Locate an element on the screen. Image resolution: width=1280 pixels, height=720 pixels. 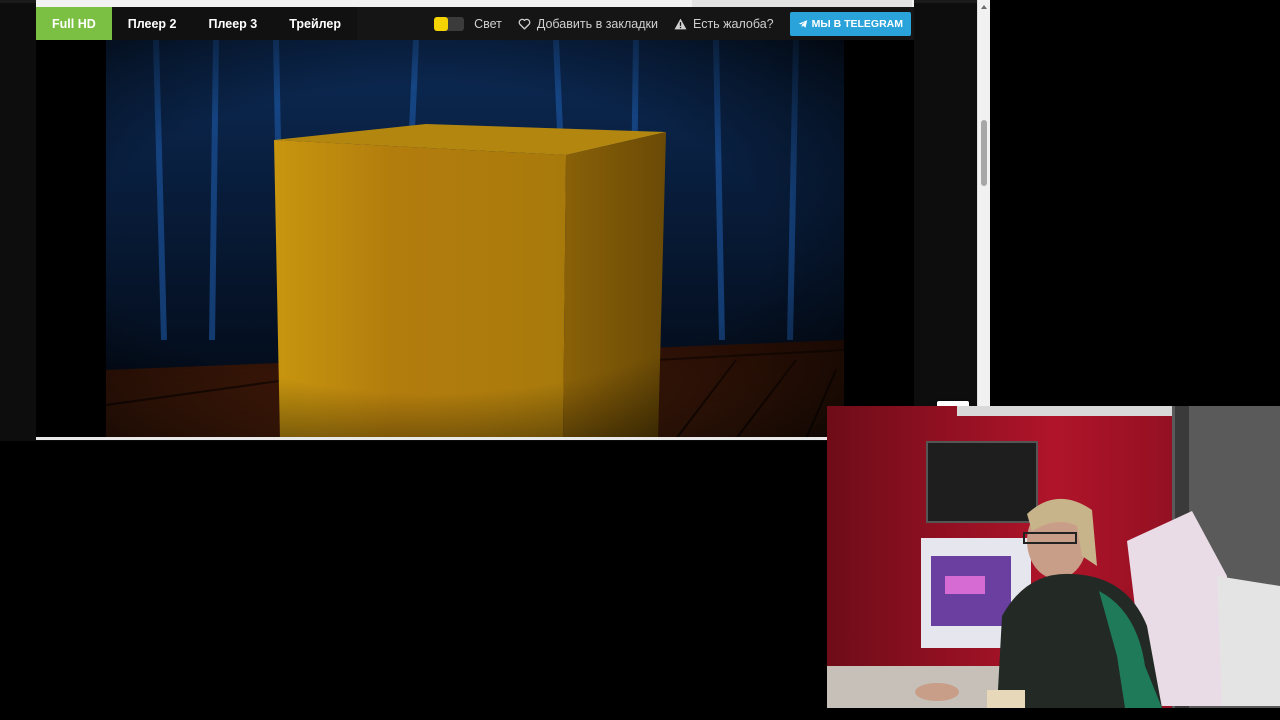
tab-full-hd: Full HD is located at coordinates (74, 23).